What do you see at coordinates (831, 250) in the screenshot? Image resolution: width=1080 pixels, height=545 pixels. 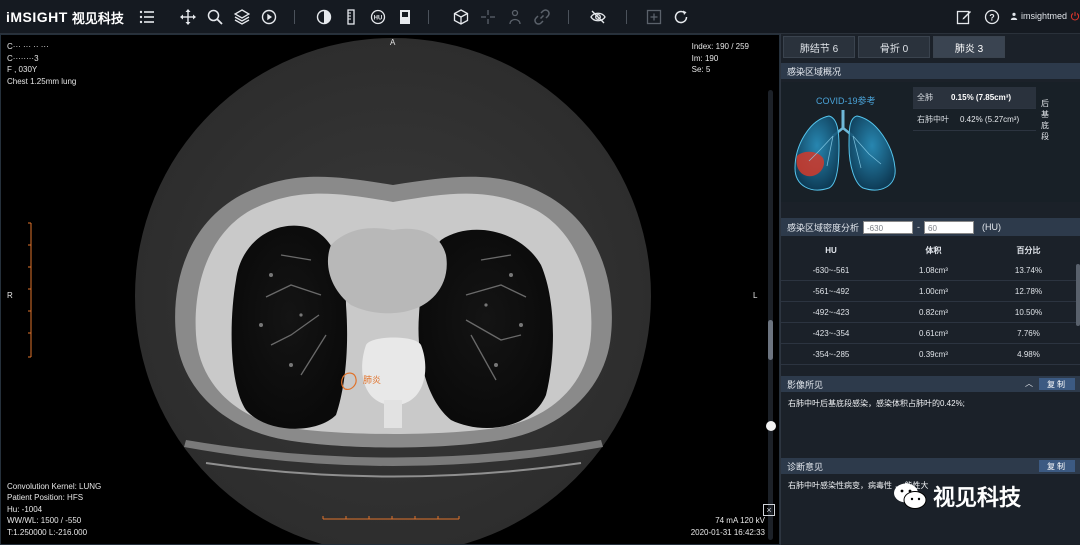 I see `column-header-hu: HU` at bounding box center [831, 250].